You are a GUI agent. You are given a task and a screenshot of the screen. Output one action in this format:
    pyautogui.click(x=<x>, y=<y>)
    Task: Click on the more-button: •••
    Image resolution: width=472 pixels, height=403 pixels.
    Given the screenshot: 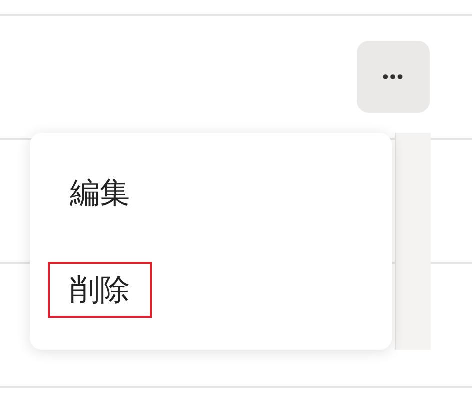 What is the action you would take?
    pyautogui.click(x=393, y=77)
    